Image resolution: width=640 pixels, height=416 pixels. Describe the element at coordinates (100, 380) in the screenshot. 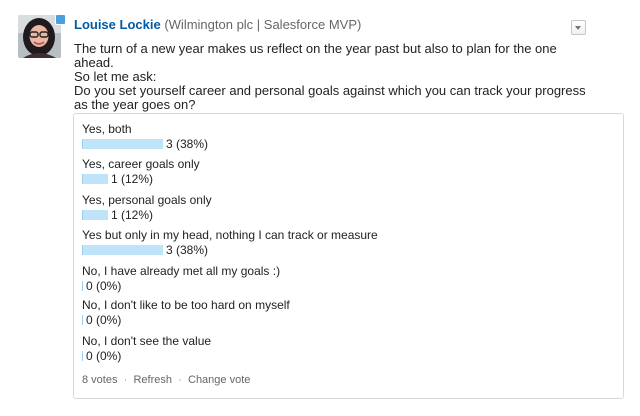

I see `vote-count: 8 votes` at that location.